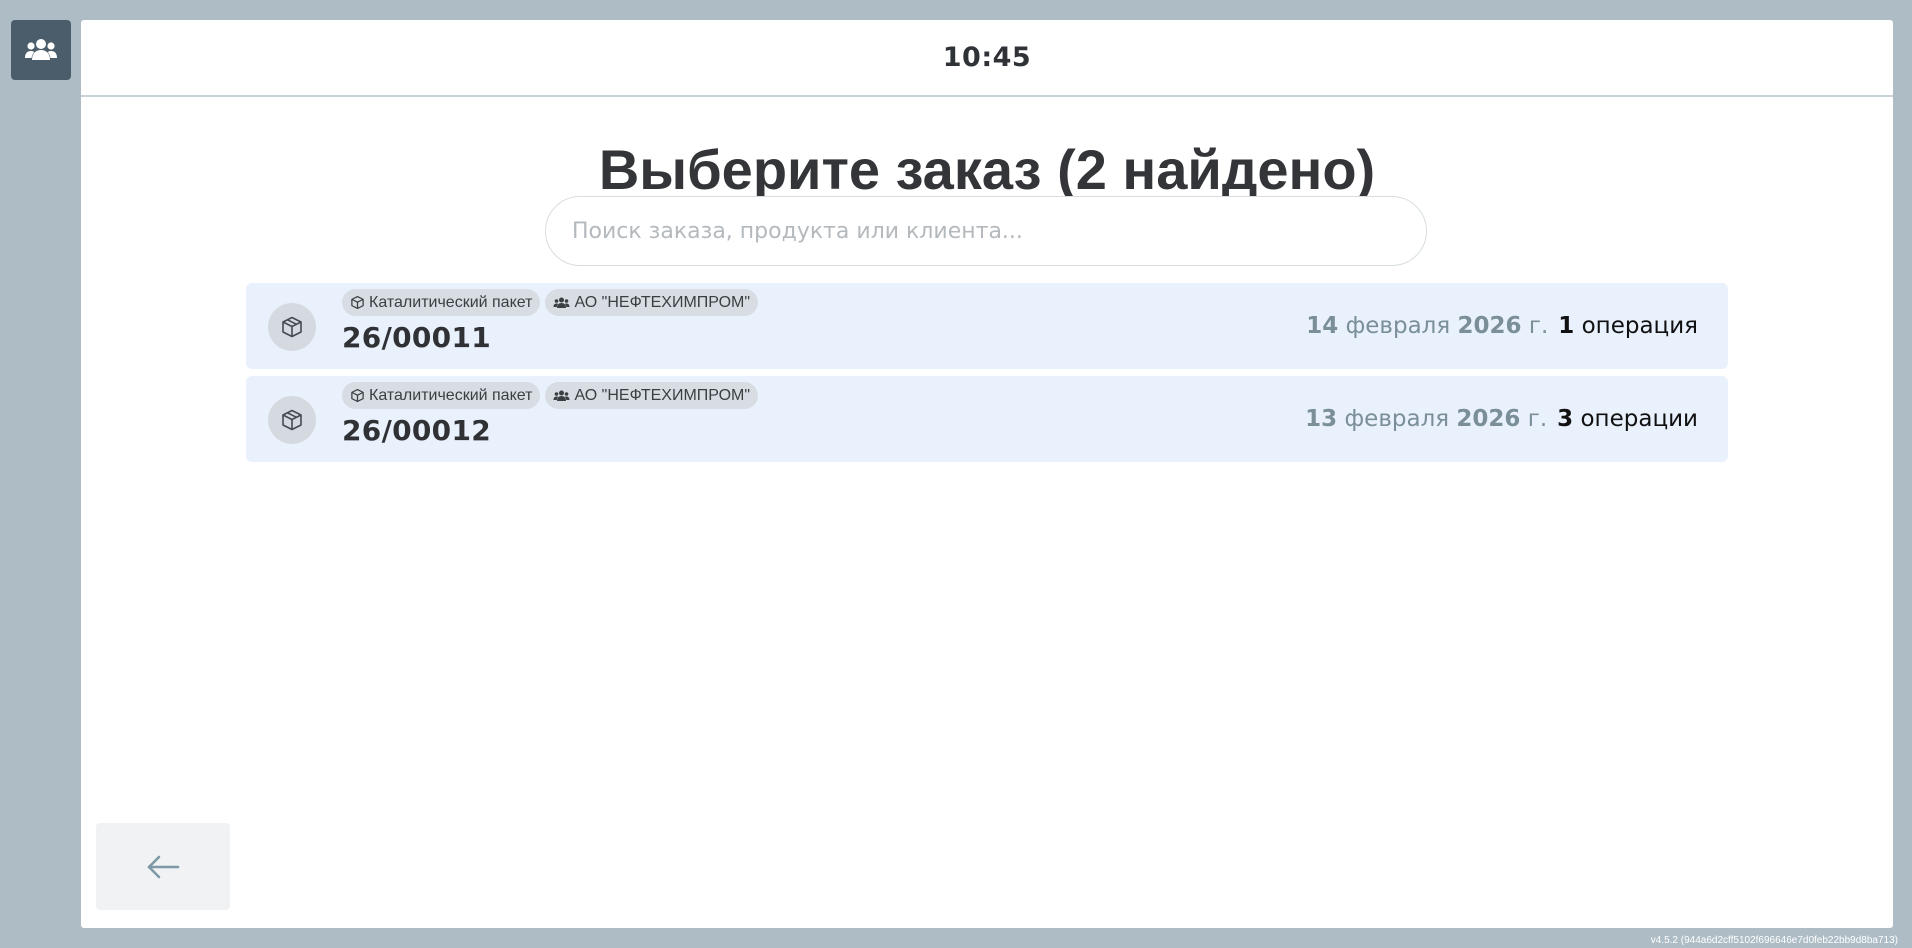 Image resolution: width=1912 pixels, height=948 pixels. I want to click on users-button, so click(41, 50).